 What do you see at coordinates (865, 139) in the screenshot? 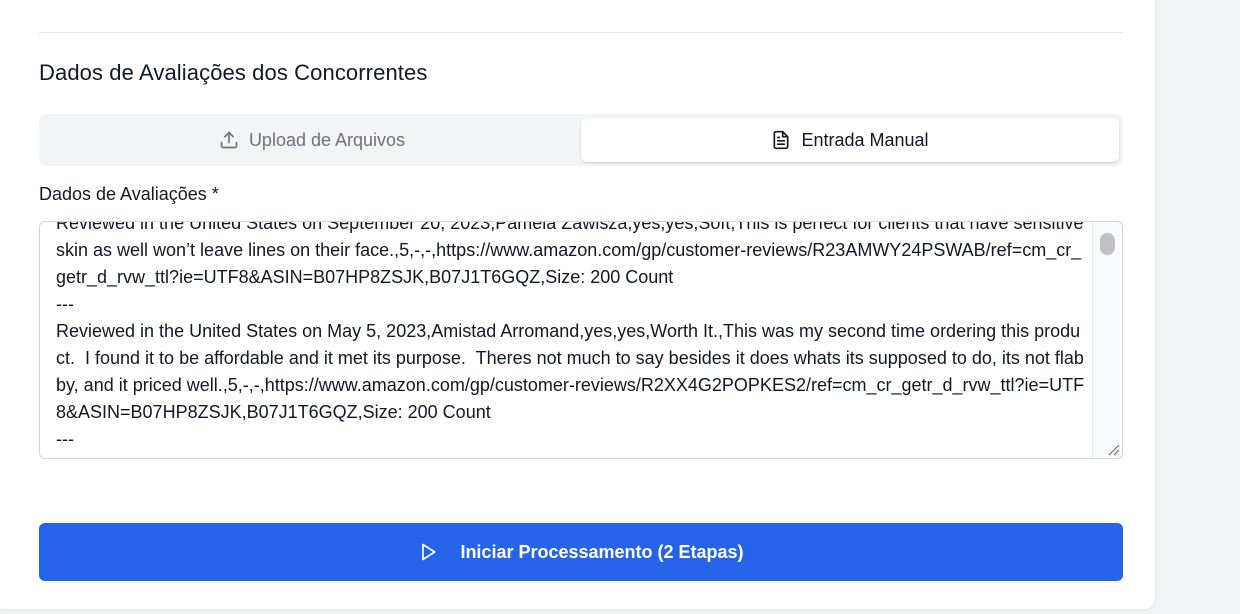
I see `tab-manual-entry-label: Entrada Manual` at bounding box center [865, 139].